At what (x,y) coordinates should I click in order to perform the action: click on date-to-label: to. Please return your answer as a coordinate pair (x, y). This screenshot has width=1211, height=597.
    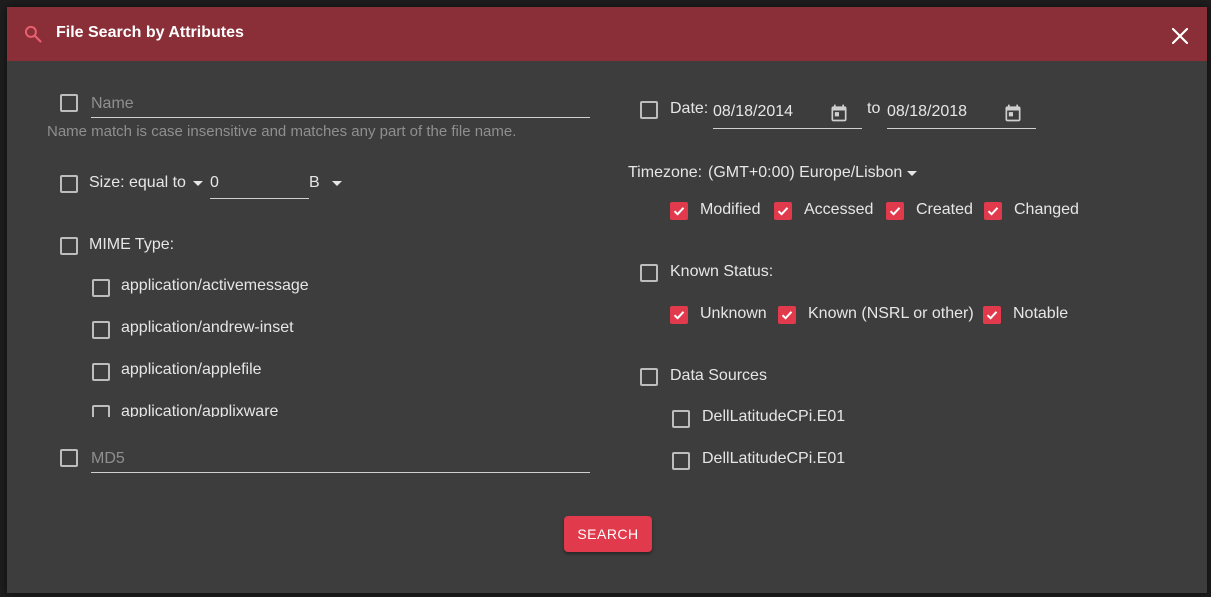
    Looking at the image, I should click on (874, 108).